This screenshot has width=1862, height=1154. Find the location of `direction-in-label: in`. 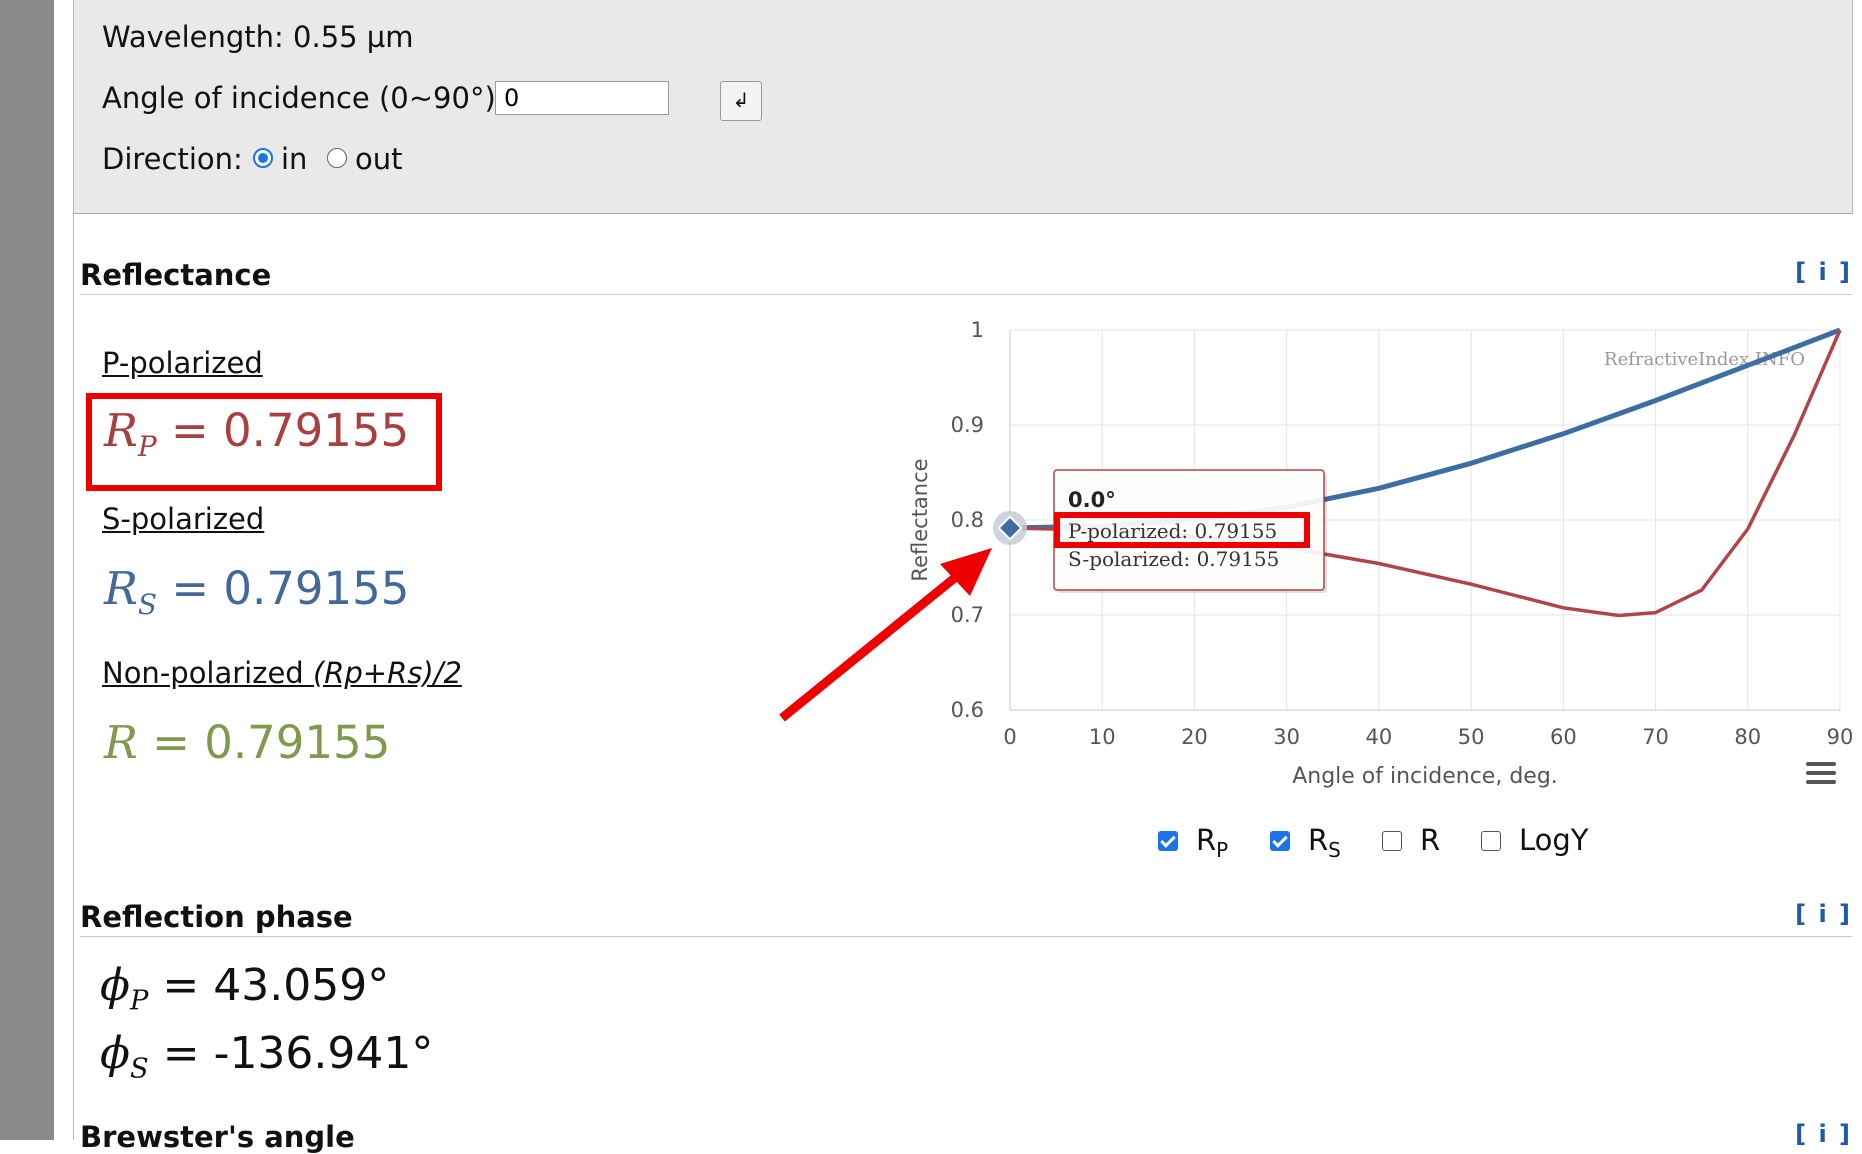

direction-in-label: in is located at coordinates (294, 159).